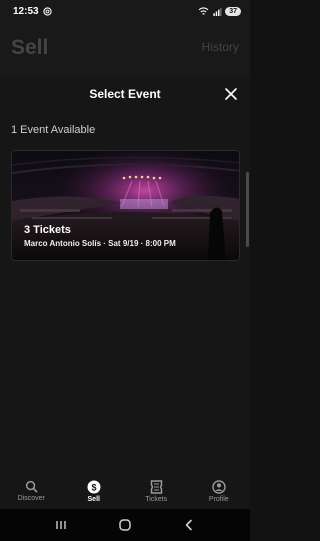 This screenshot has height=541, width=320. Describe the element at coordinates (247, 209) in the screenshot. I see `scrollbar` at that location.